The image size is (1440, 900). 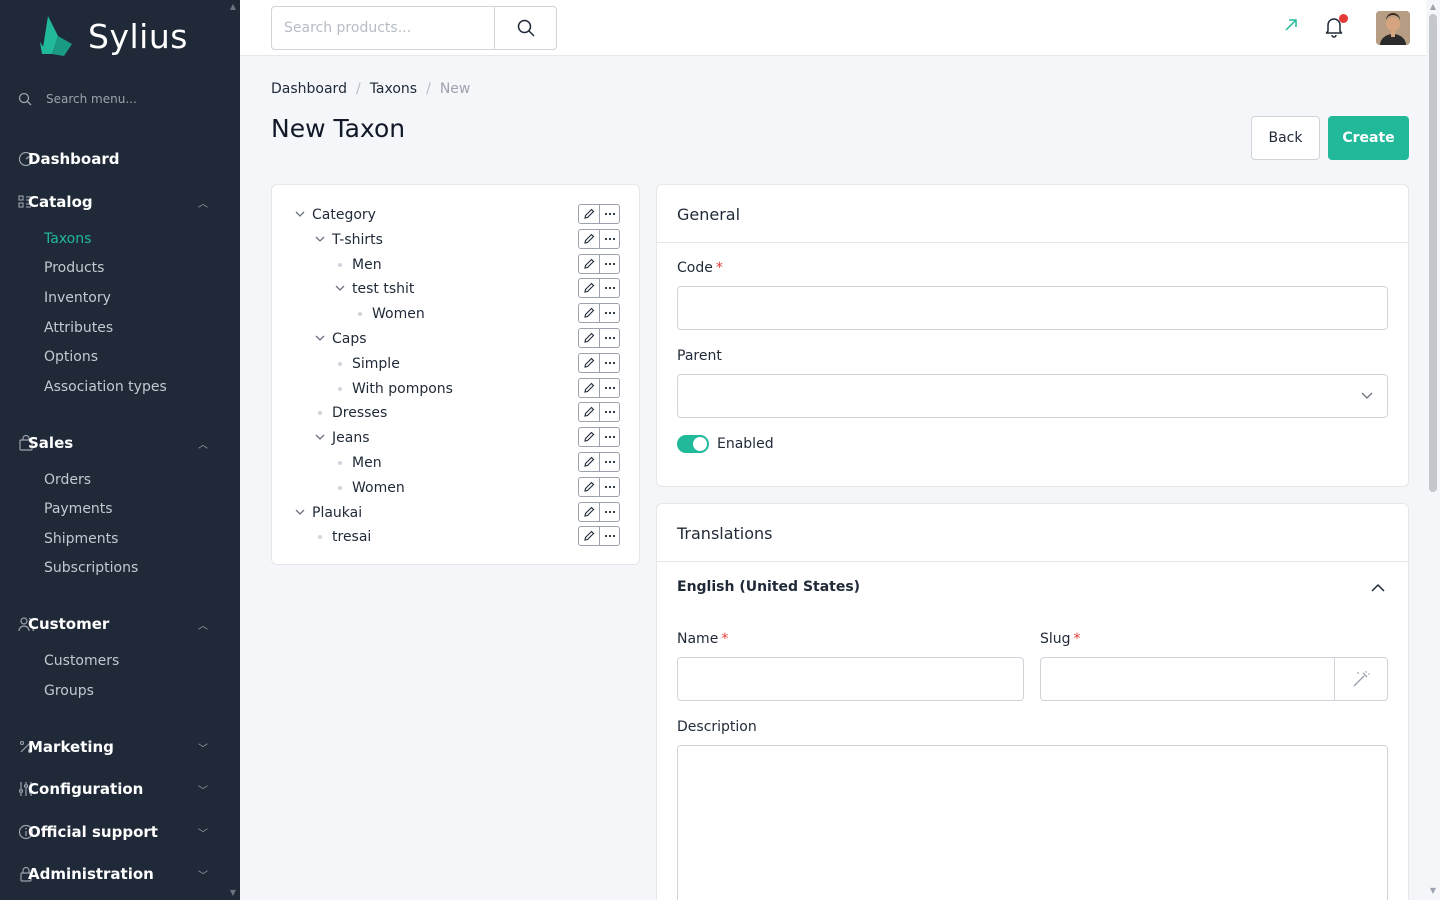 I want to click on enabled-toggle, so click(x=693, y=444).